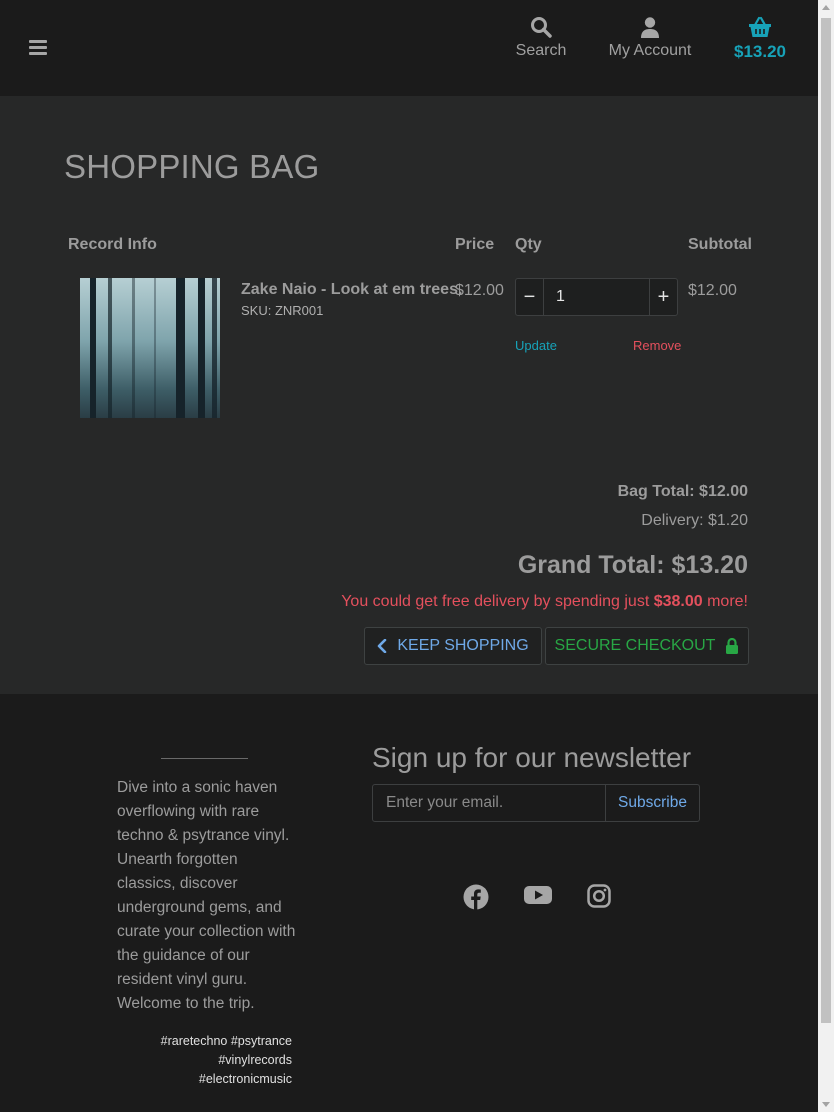 The image size is (834, 1112). What do you see at coordinates (192, 166) in the screenshot?
I see `page-title: SHOPPING BAG` at bounding box center [192, 166].